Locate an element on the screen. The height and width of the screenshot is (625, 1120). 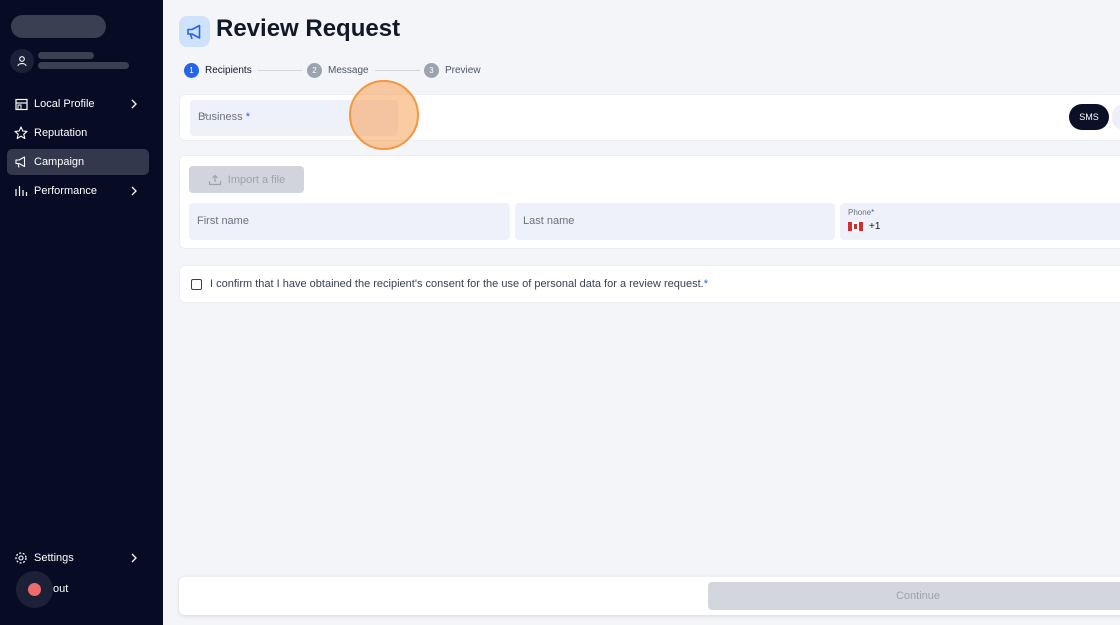
user-icon is located at coordinates (22, 61).